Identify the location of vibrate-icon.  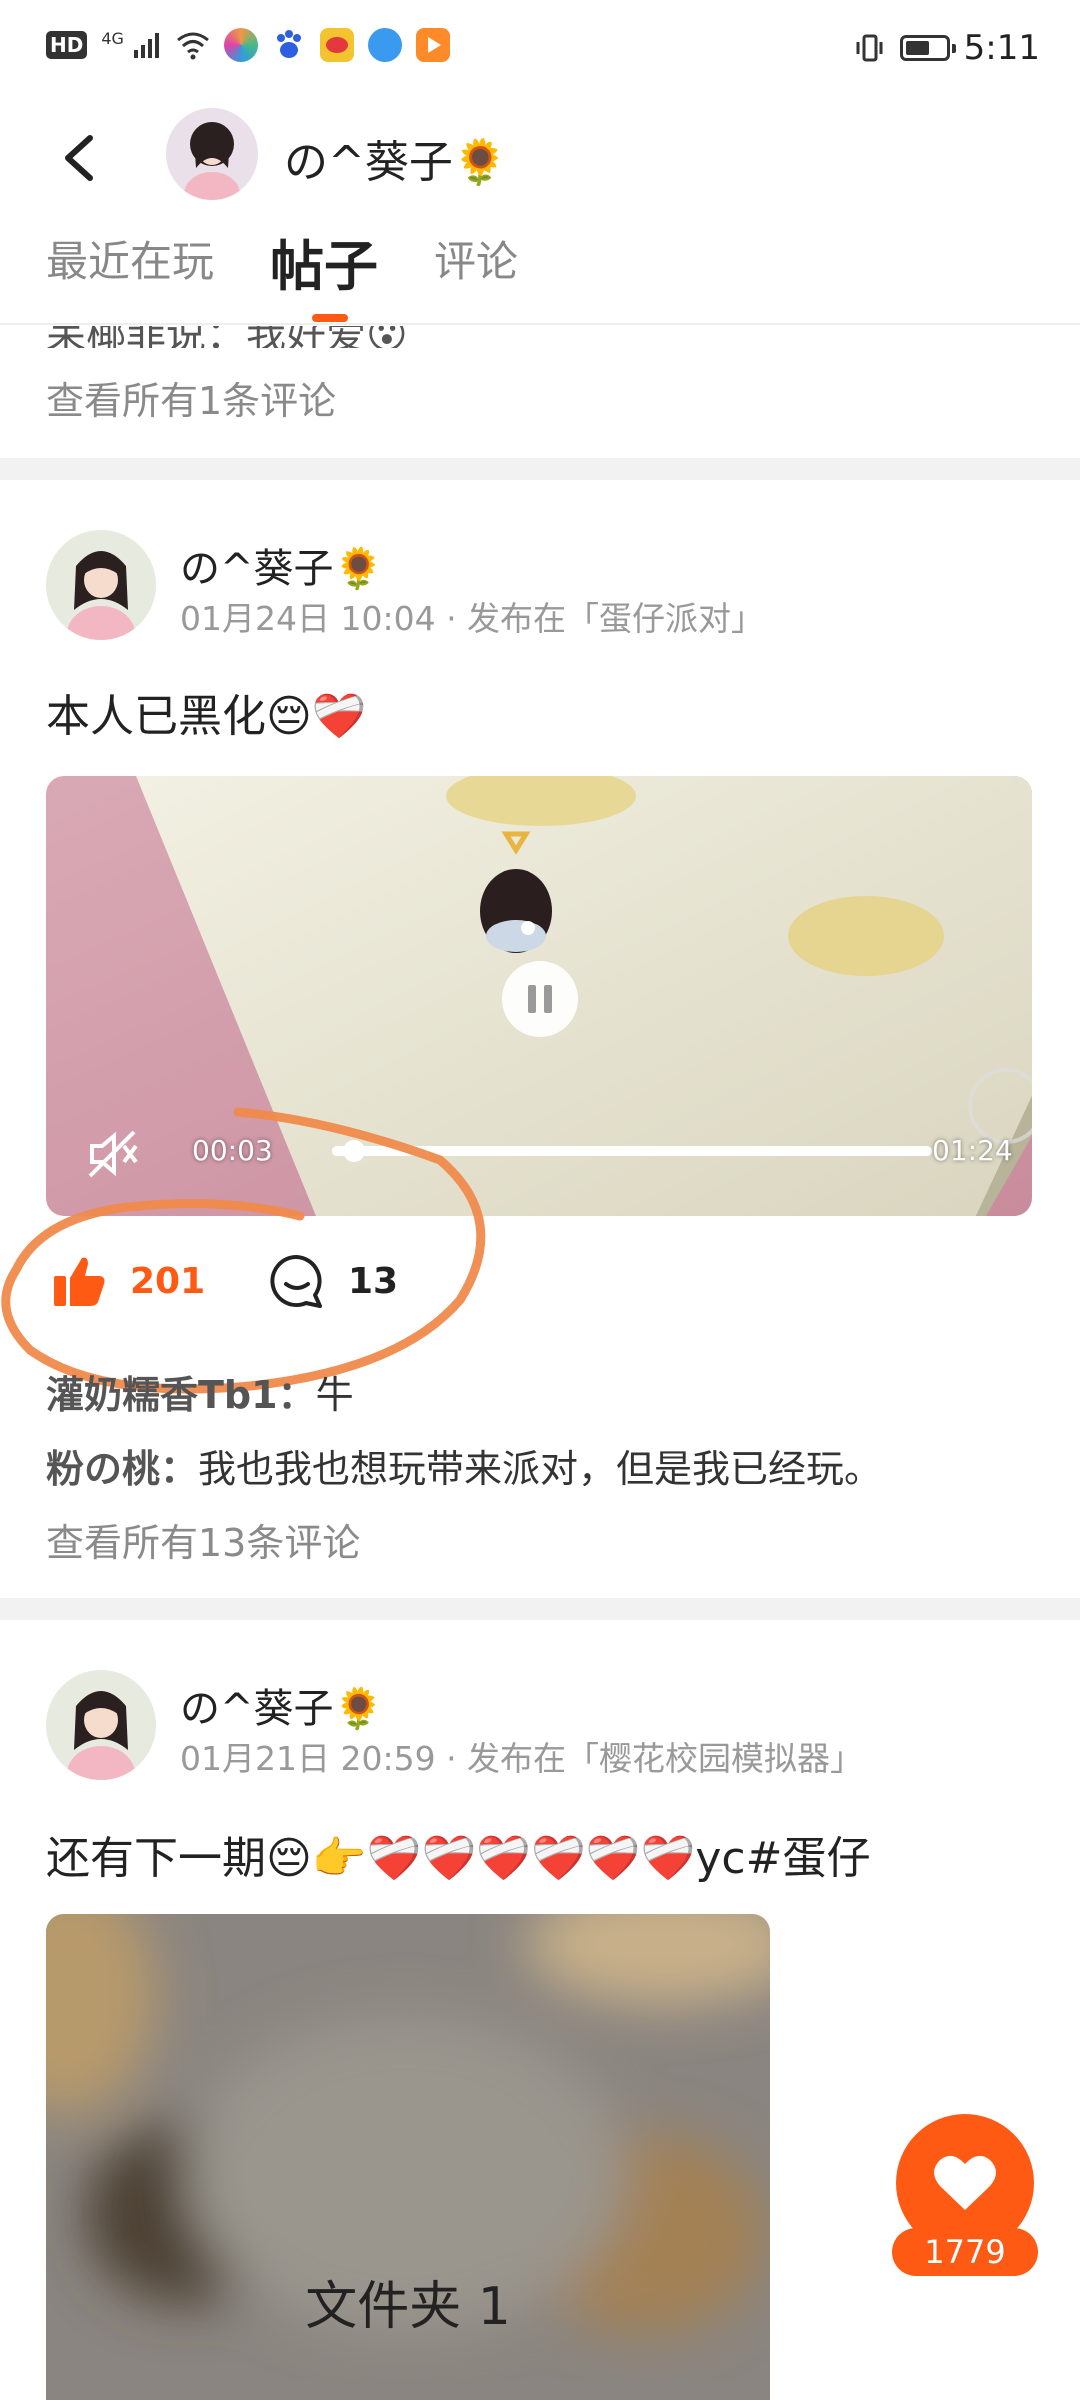
(869, 48).